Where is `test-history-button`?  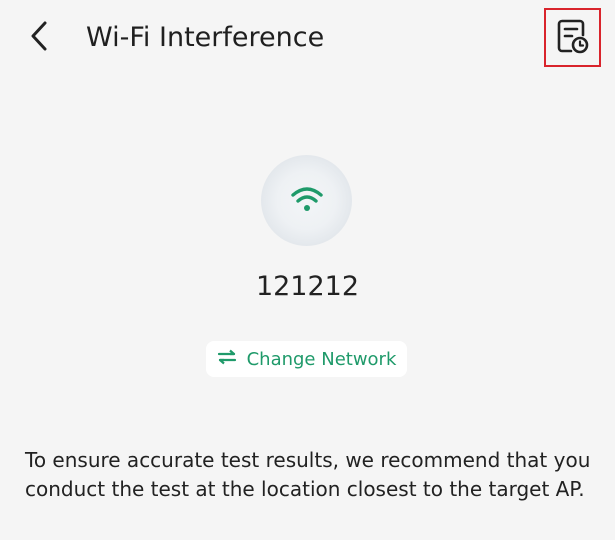
test-history-button is located at coordinates (572, 37).